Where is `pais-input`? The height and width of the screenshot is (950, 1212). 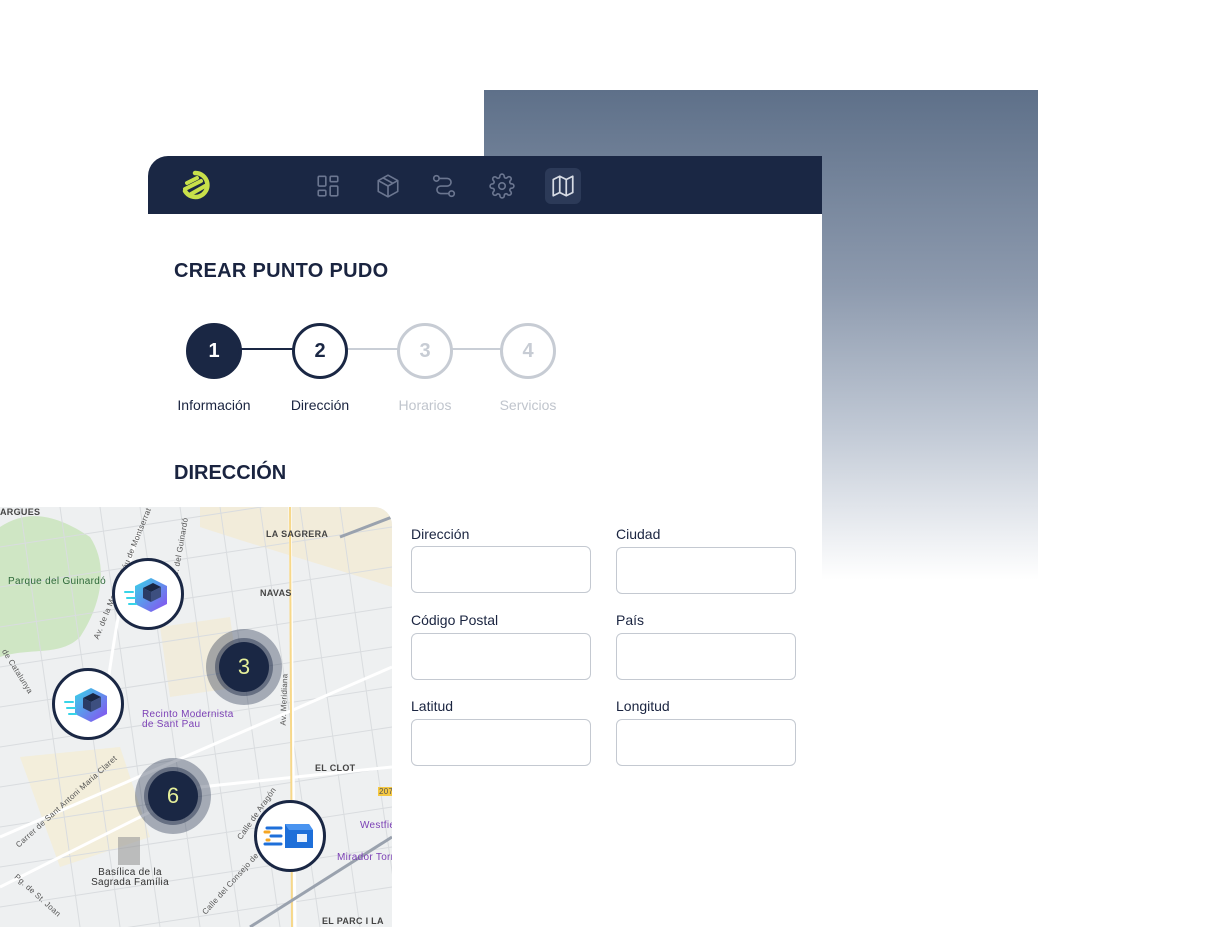 pais-input is located at coordinates (706, 656).